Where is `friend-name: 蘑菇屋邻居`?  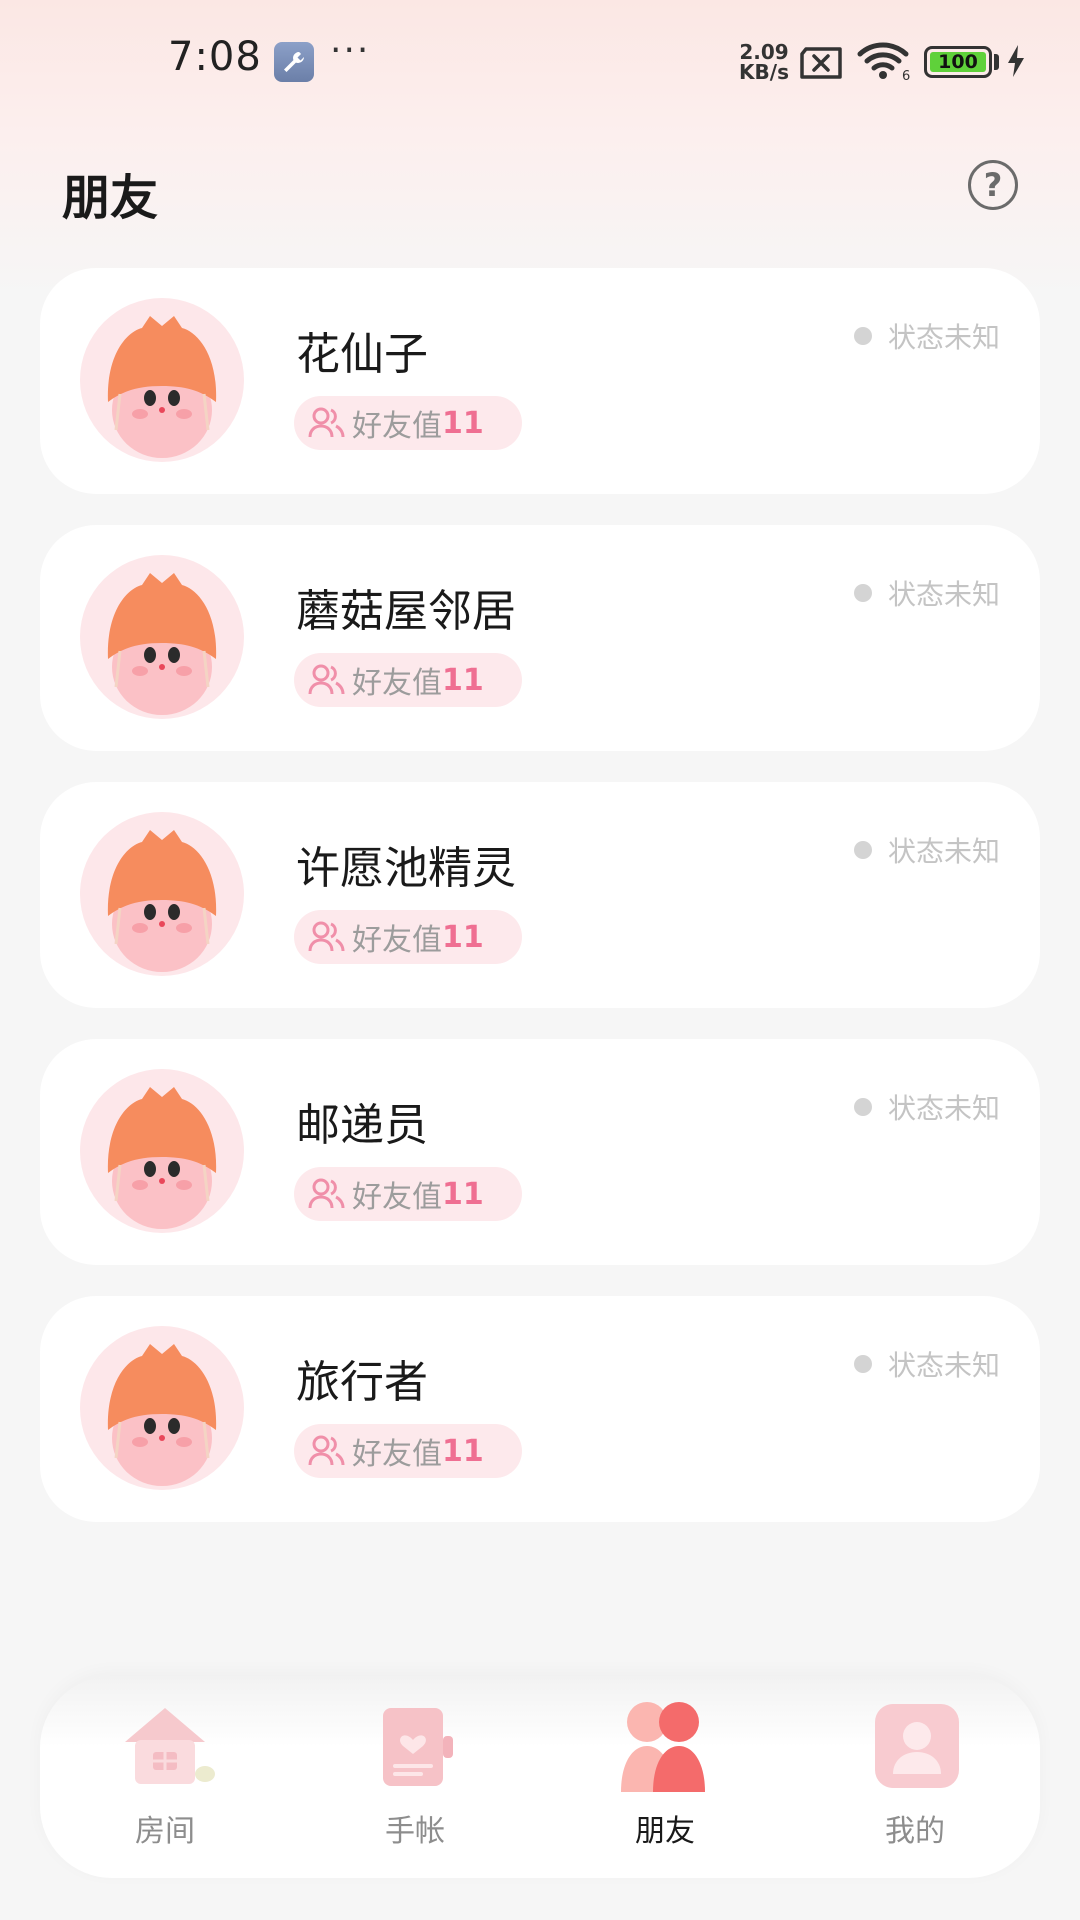 friend-name: 蘑菇屋邻居 is located at coordinates (406, 611).